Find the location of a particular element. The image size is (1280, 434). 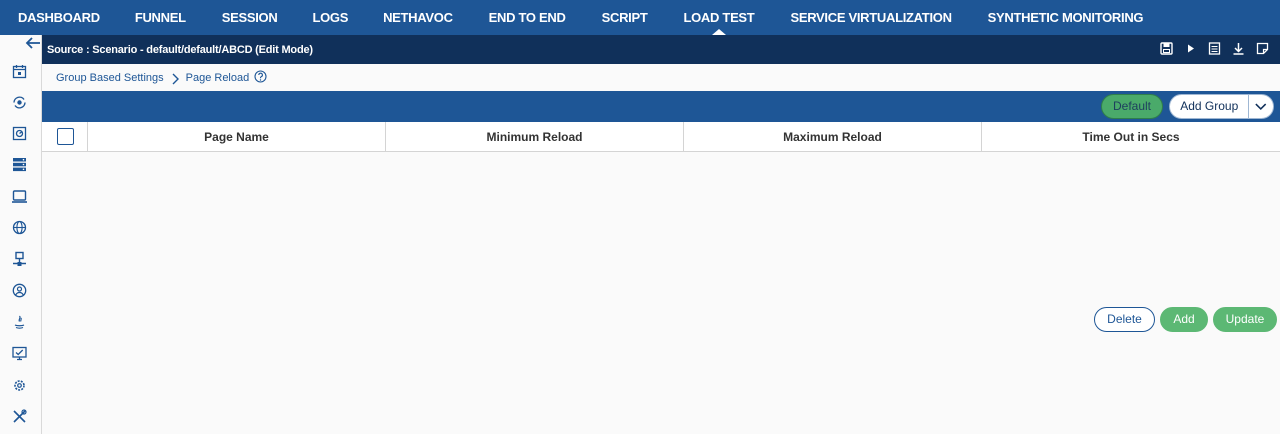

add-group-button: Add Group is located at coordinates (1210, 106).